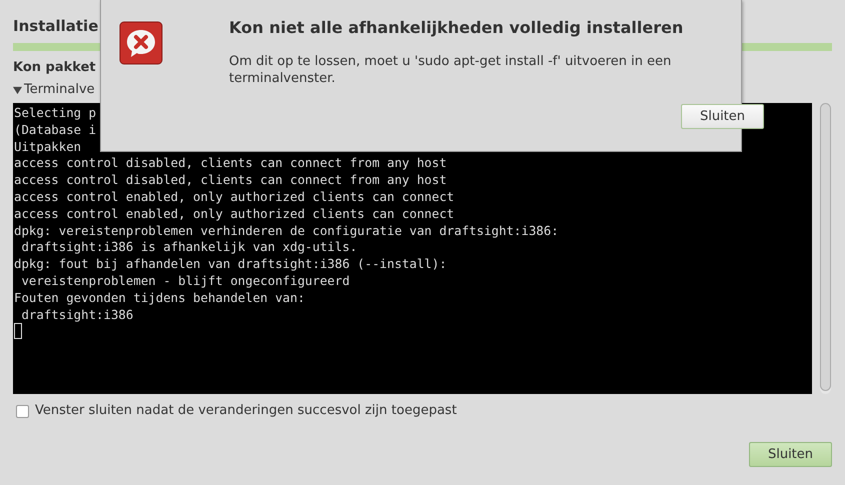 This screenshot has width=845, height=485. I want to click on dialog-message: Om dit op te lossen, moet u 'sudo apt-get install -f' uitvoeren in een terminalvenster., so click(450, 70).